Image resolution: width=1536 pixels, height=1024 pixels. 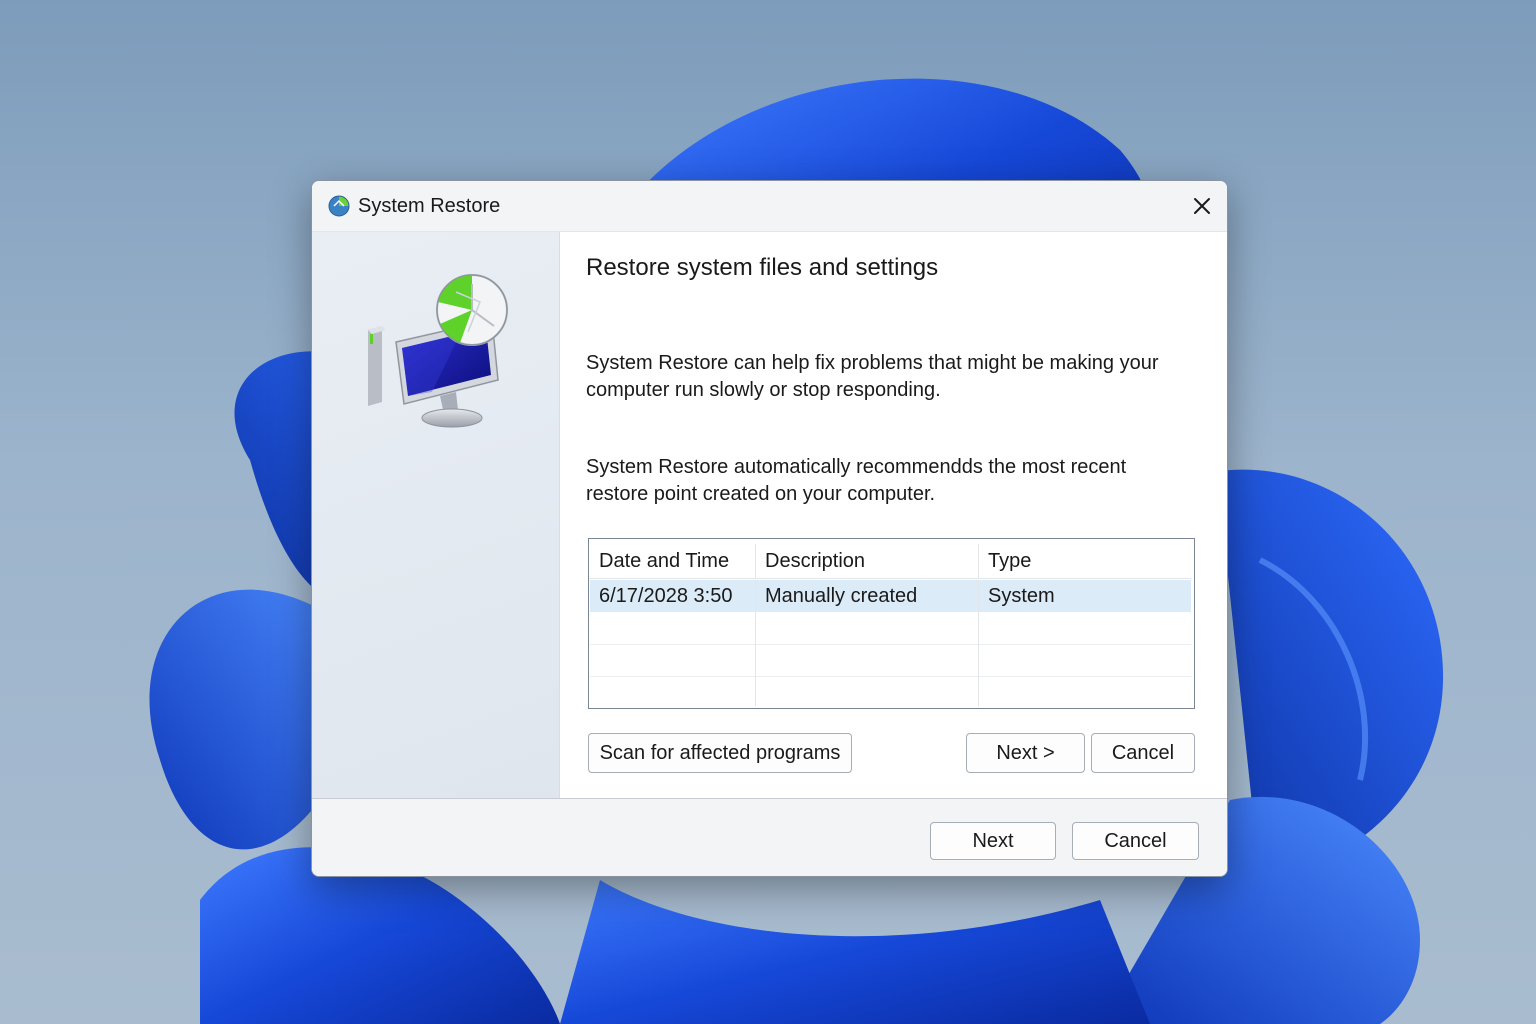 I want to click on table-row: 6/17/2028 3:50 Manually created System, so click(x=890, y=596).